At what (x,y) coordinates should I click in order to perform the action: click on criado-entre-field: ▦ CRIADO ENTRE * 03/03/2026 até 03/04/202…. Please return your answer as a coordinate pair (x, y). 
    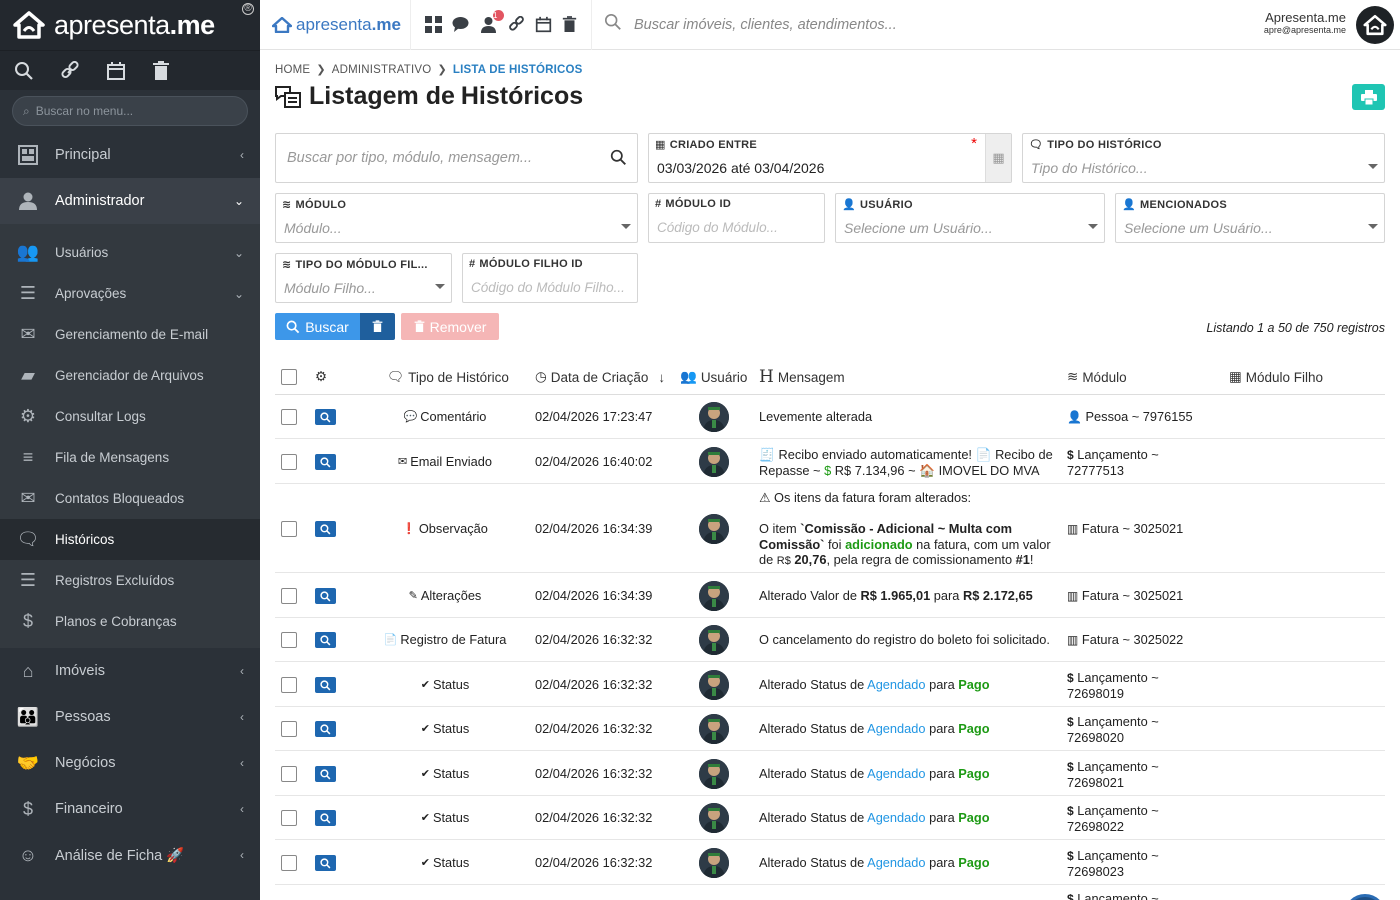
    Looking at the image, I should click on (830, 158).